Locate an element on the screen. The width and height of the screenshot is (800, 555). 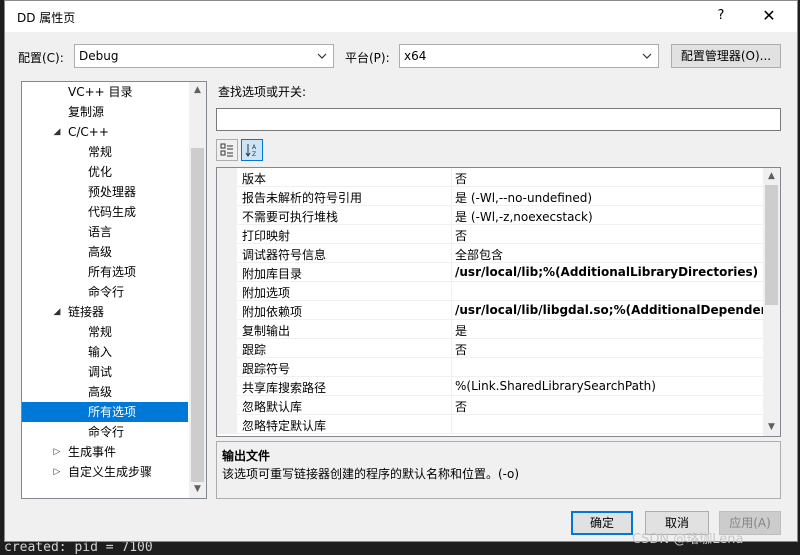
tree-item: ▷ 生成事件 is located at coordinates (105, 452).